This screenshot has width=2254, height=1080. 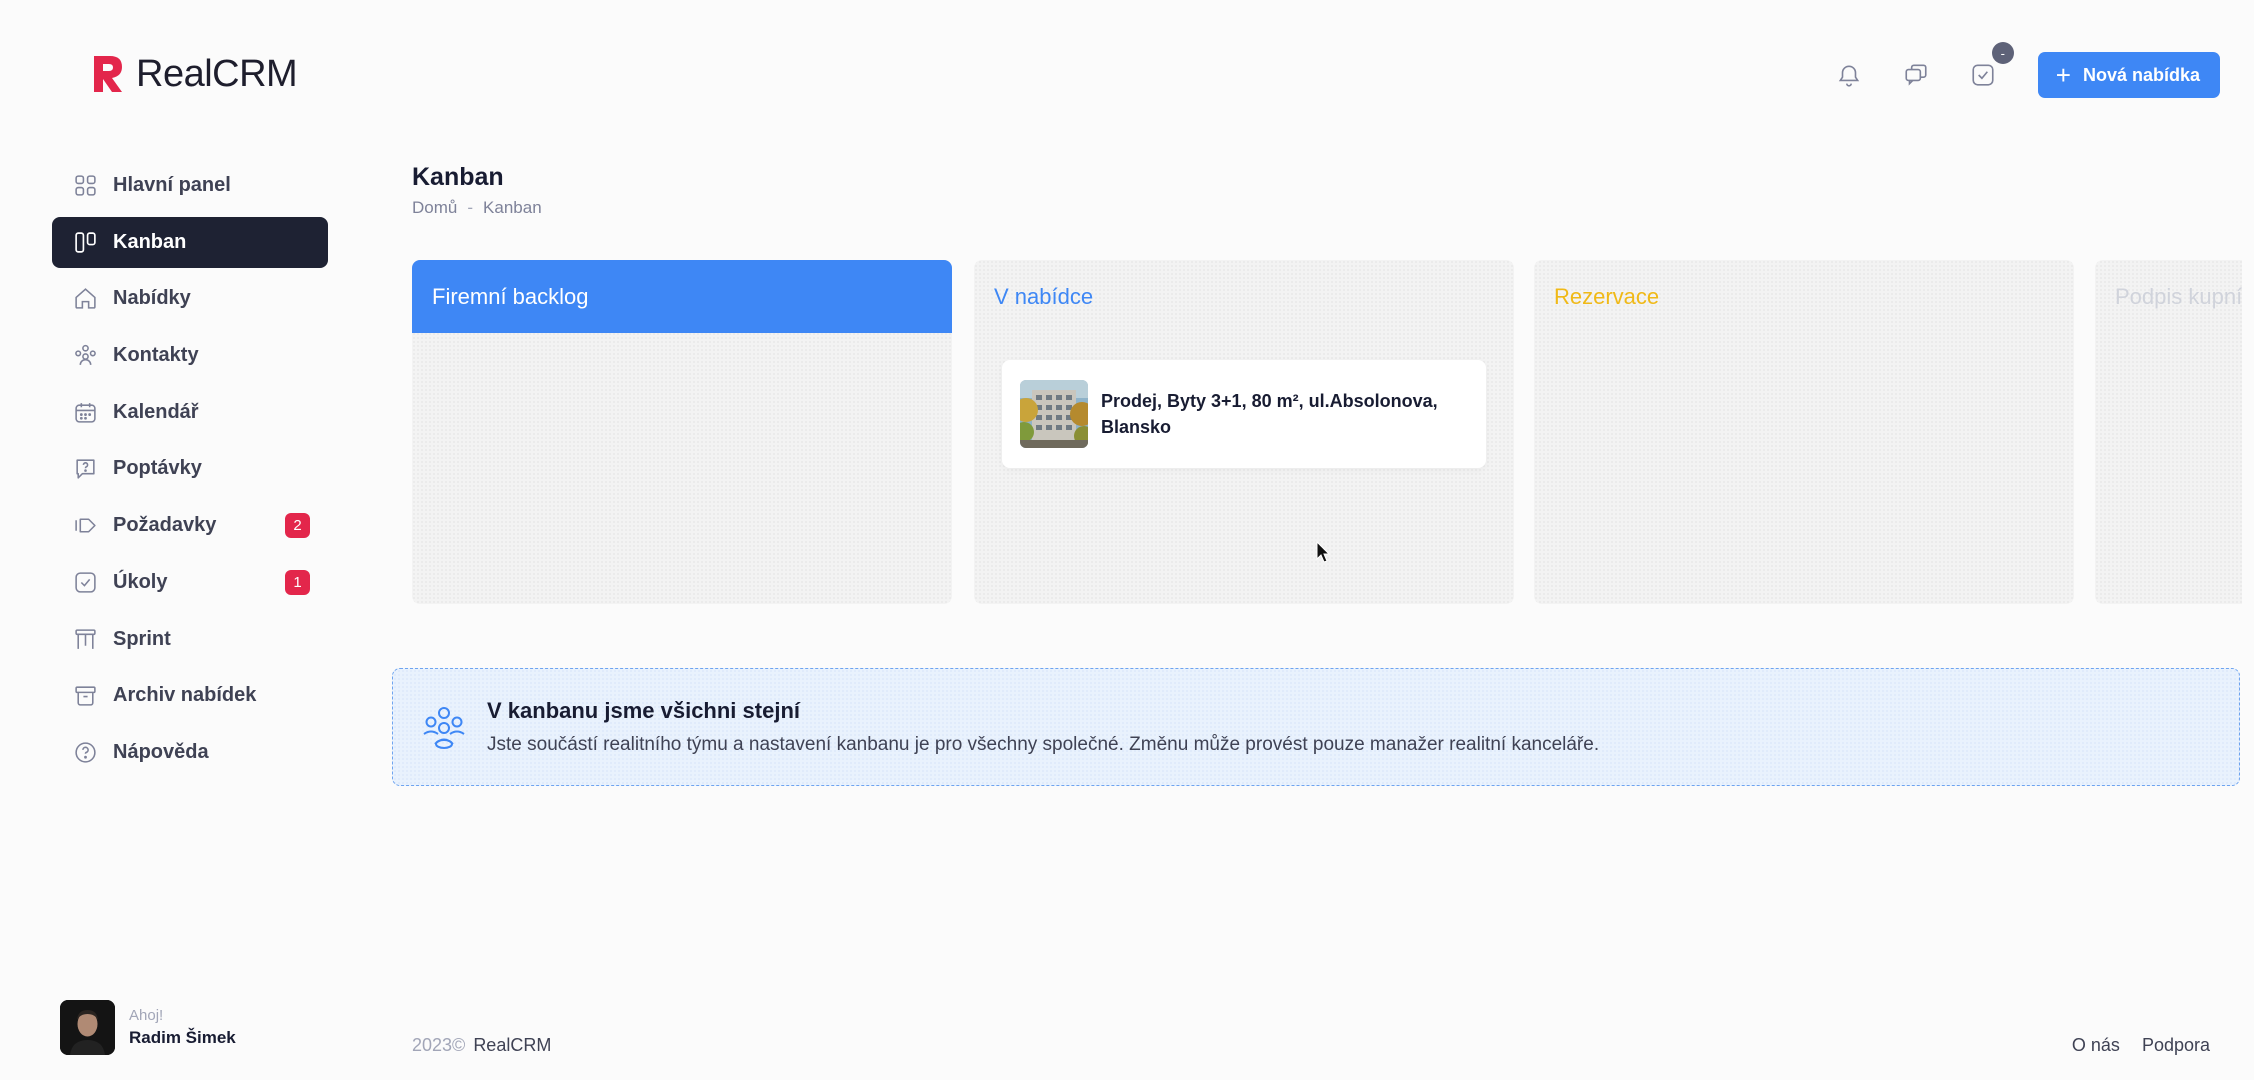 I want to click on sidebar-item-offers: Nabídky, so click(x=190, y=298).